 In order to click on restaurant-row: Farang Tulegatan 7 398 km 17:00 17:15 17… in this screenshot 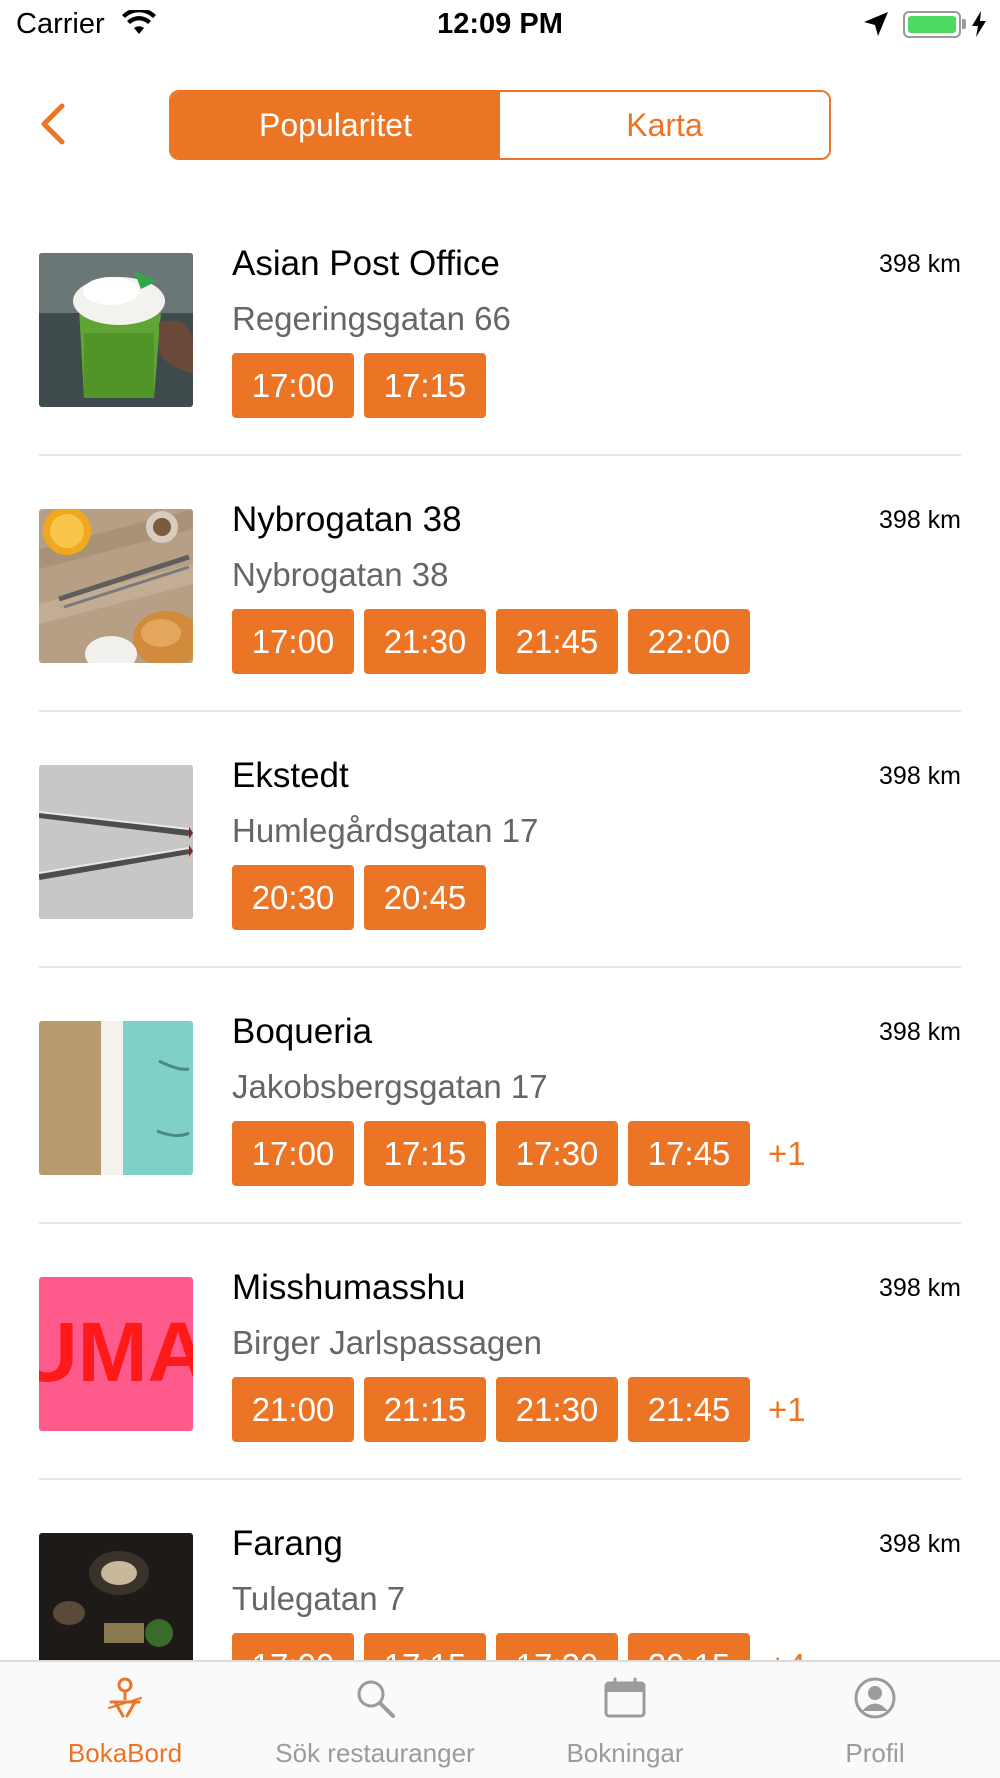, I will do `click(500, 1570)`.